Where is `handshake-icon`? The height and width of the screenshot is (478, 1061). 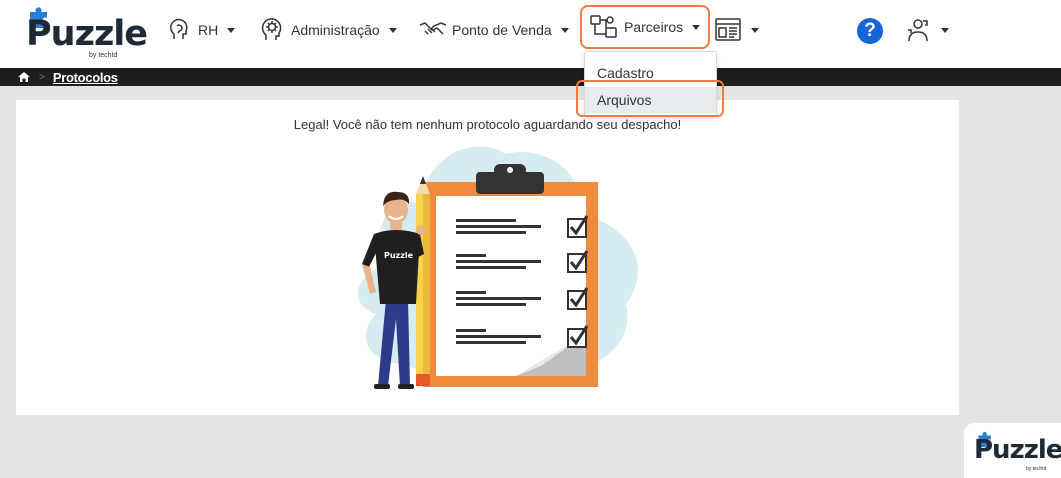
handshake-icon is located at coordinates (433, 28).